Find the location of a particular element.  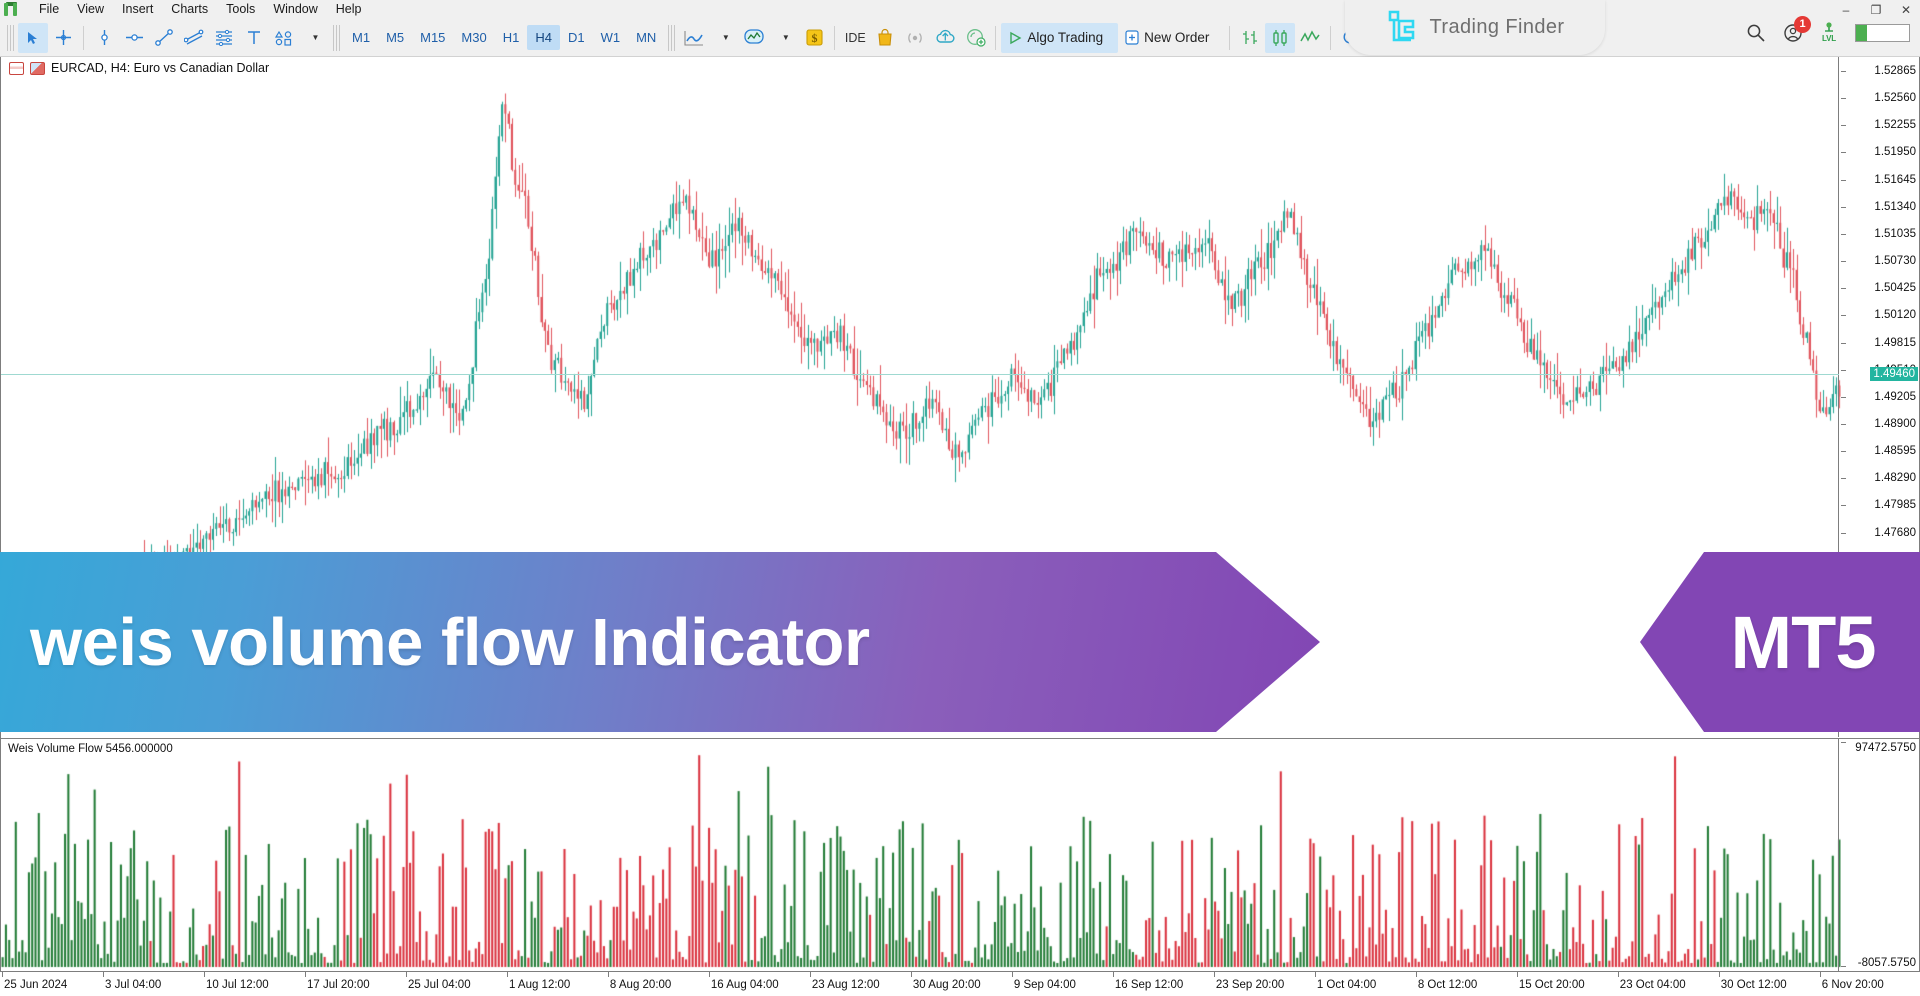

menu-item-charts: Charts is located at coordinates (189, 9).